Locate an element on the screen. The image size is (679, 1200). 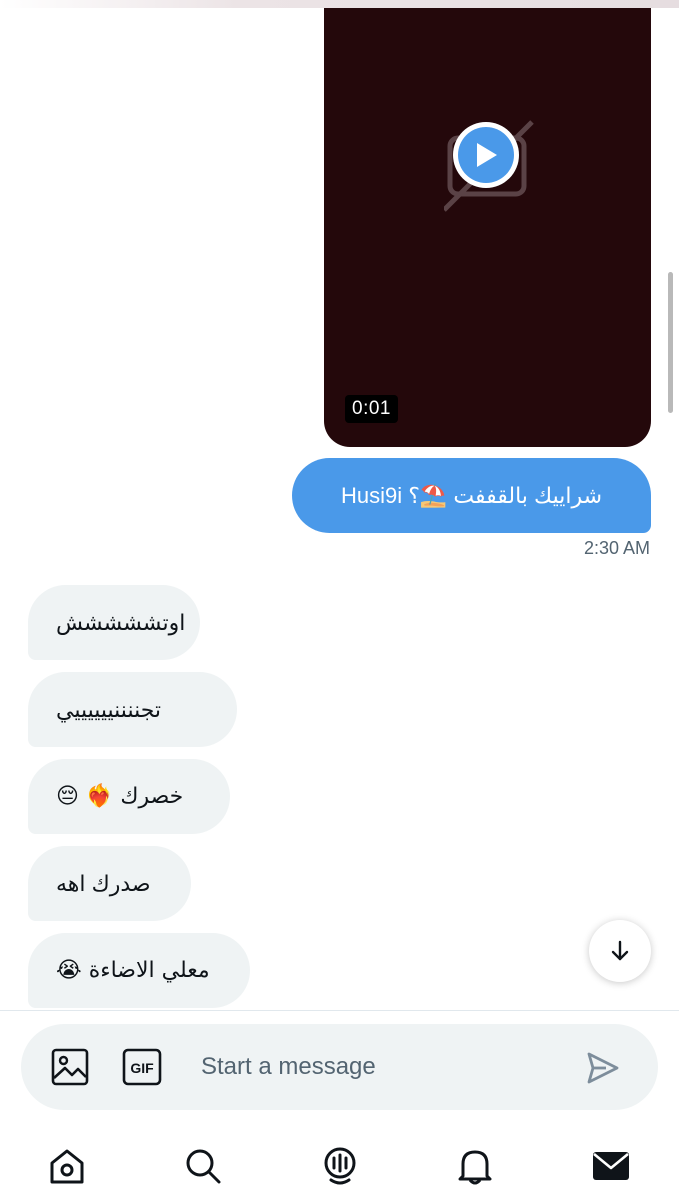
nav-spaces is located at coordinates (340, 1166).